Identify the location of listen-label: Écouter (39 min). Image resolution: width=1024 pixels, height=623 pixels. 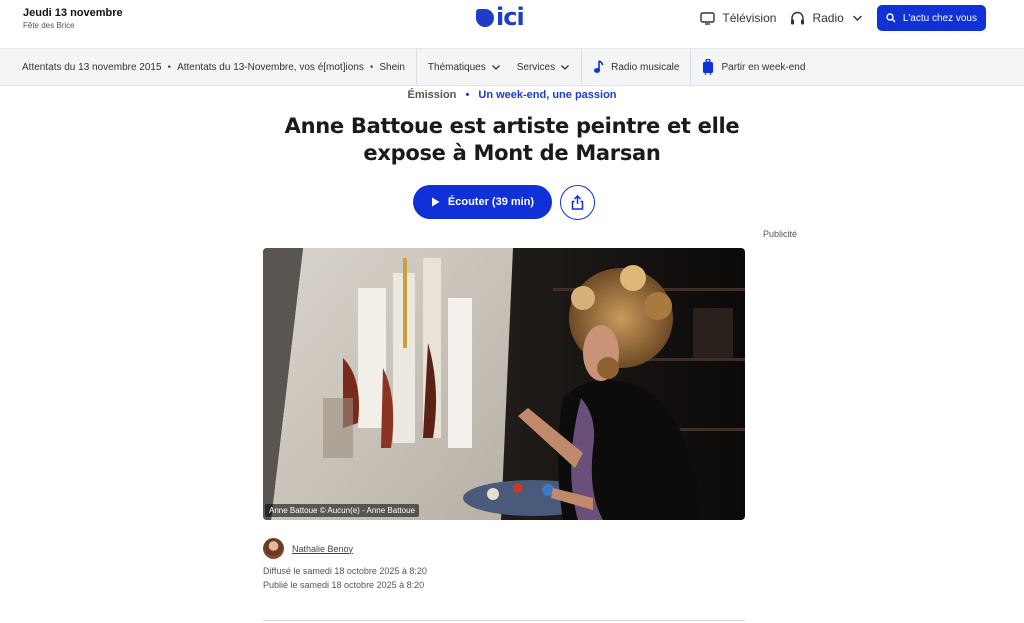
(491, 202).